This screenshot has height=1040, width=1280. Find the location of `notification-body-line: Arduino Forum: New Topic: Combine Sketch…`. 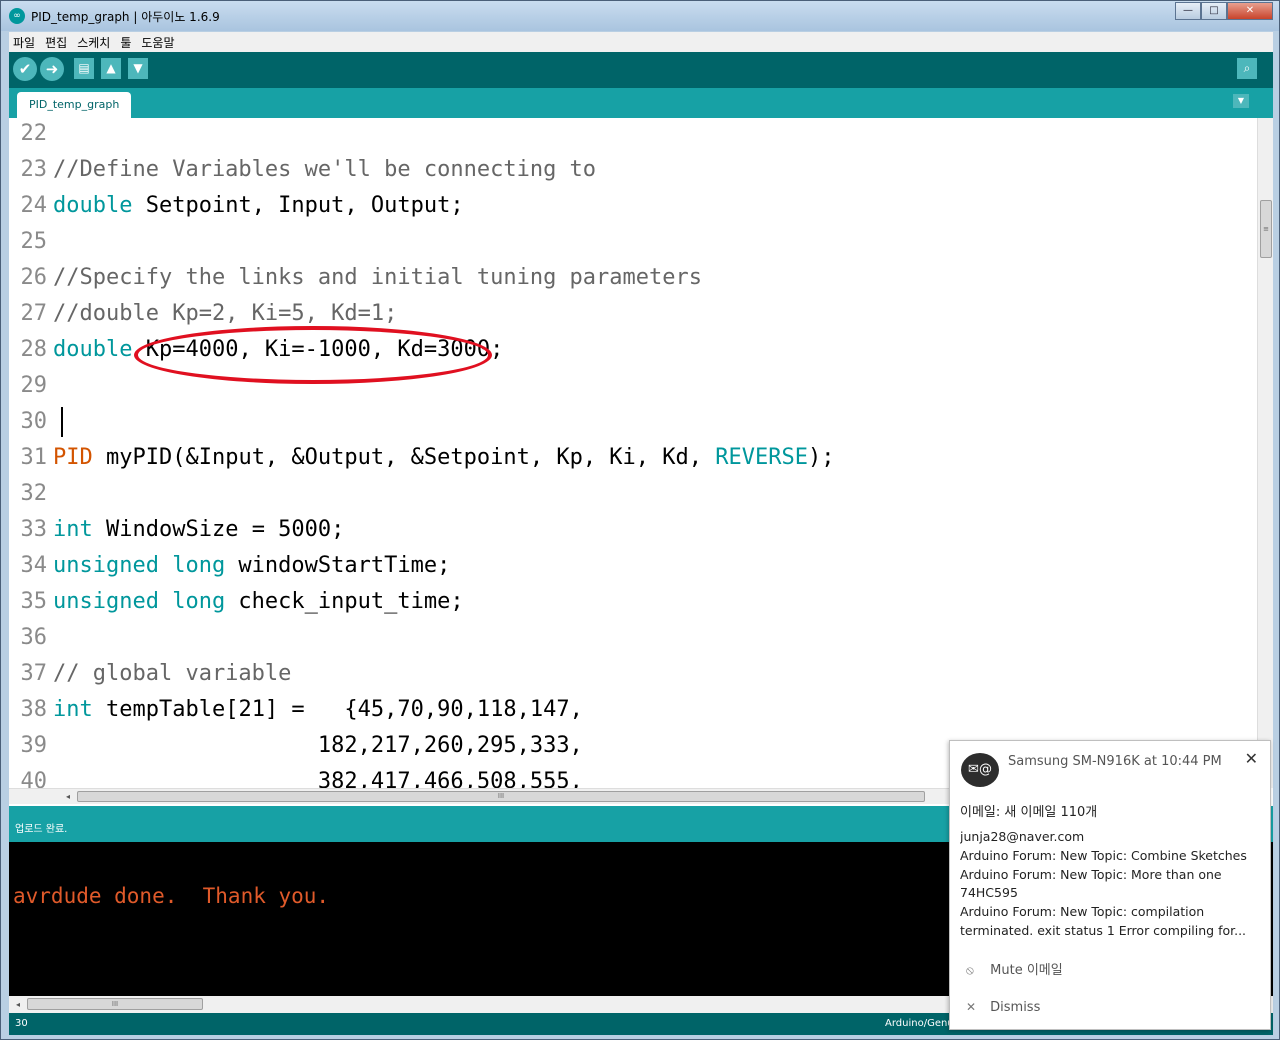

notification-body-line: Arduino Forum: New Topic: Combine Sketch… is located at coordinates (1103, 855).